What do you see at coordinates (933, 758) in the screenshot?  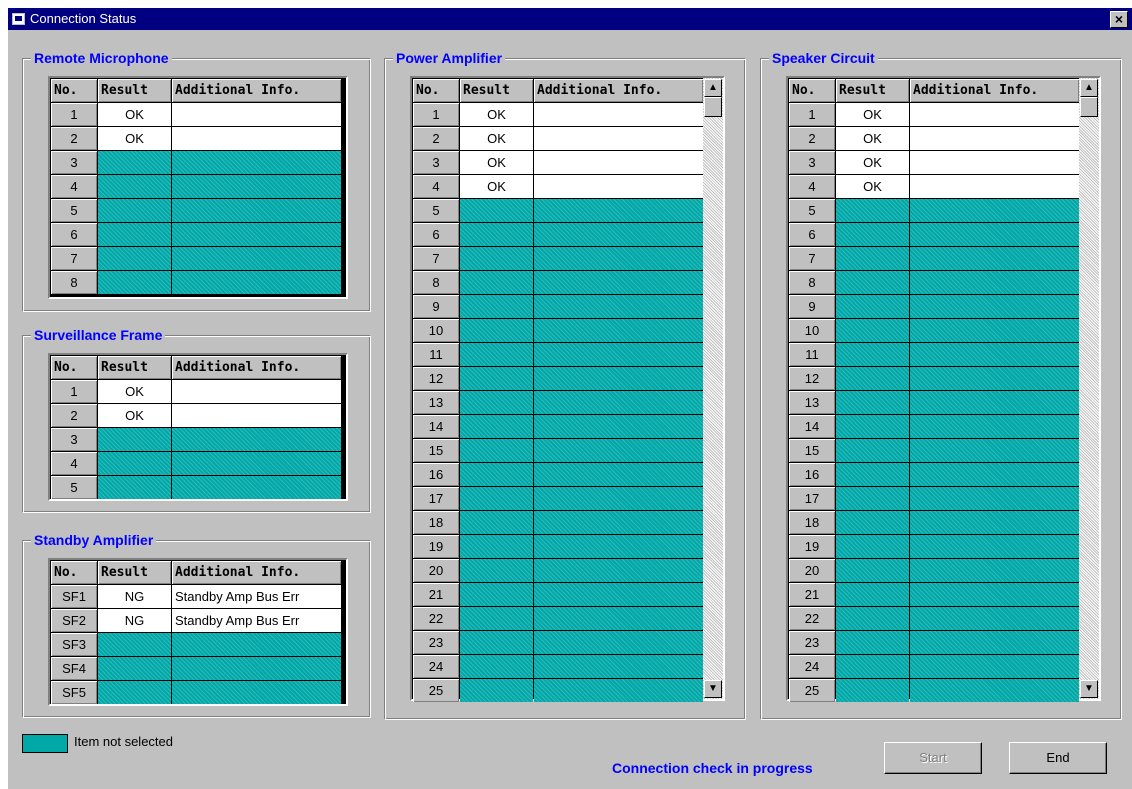 I see `start-button: Start` at bounding box center [933, 758].